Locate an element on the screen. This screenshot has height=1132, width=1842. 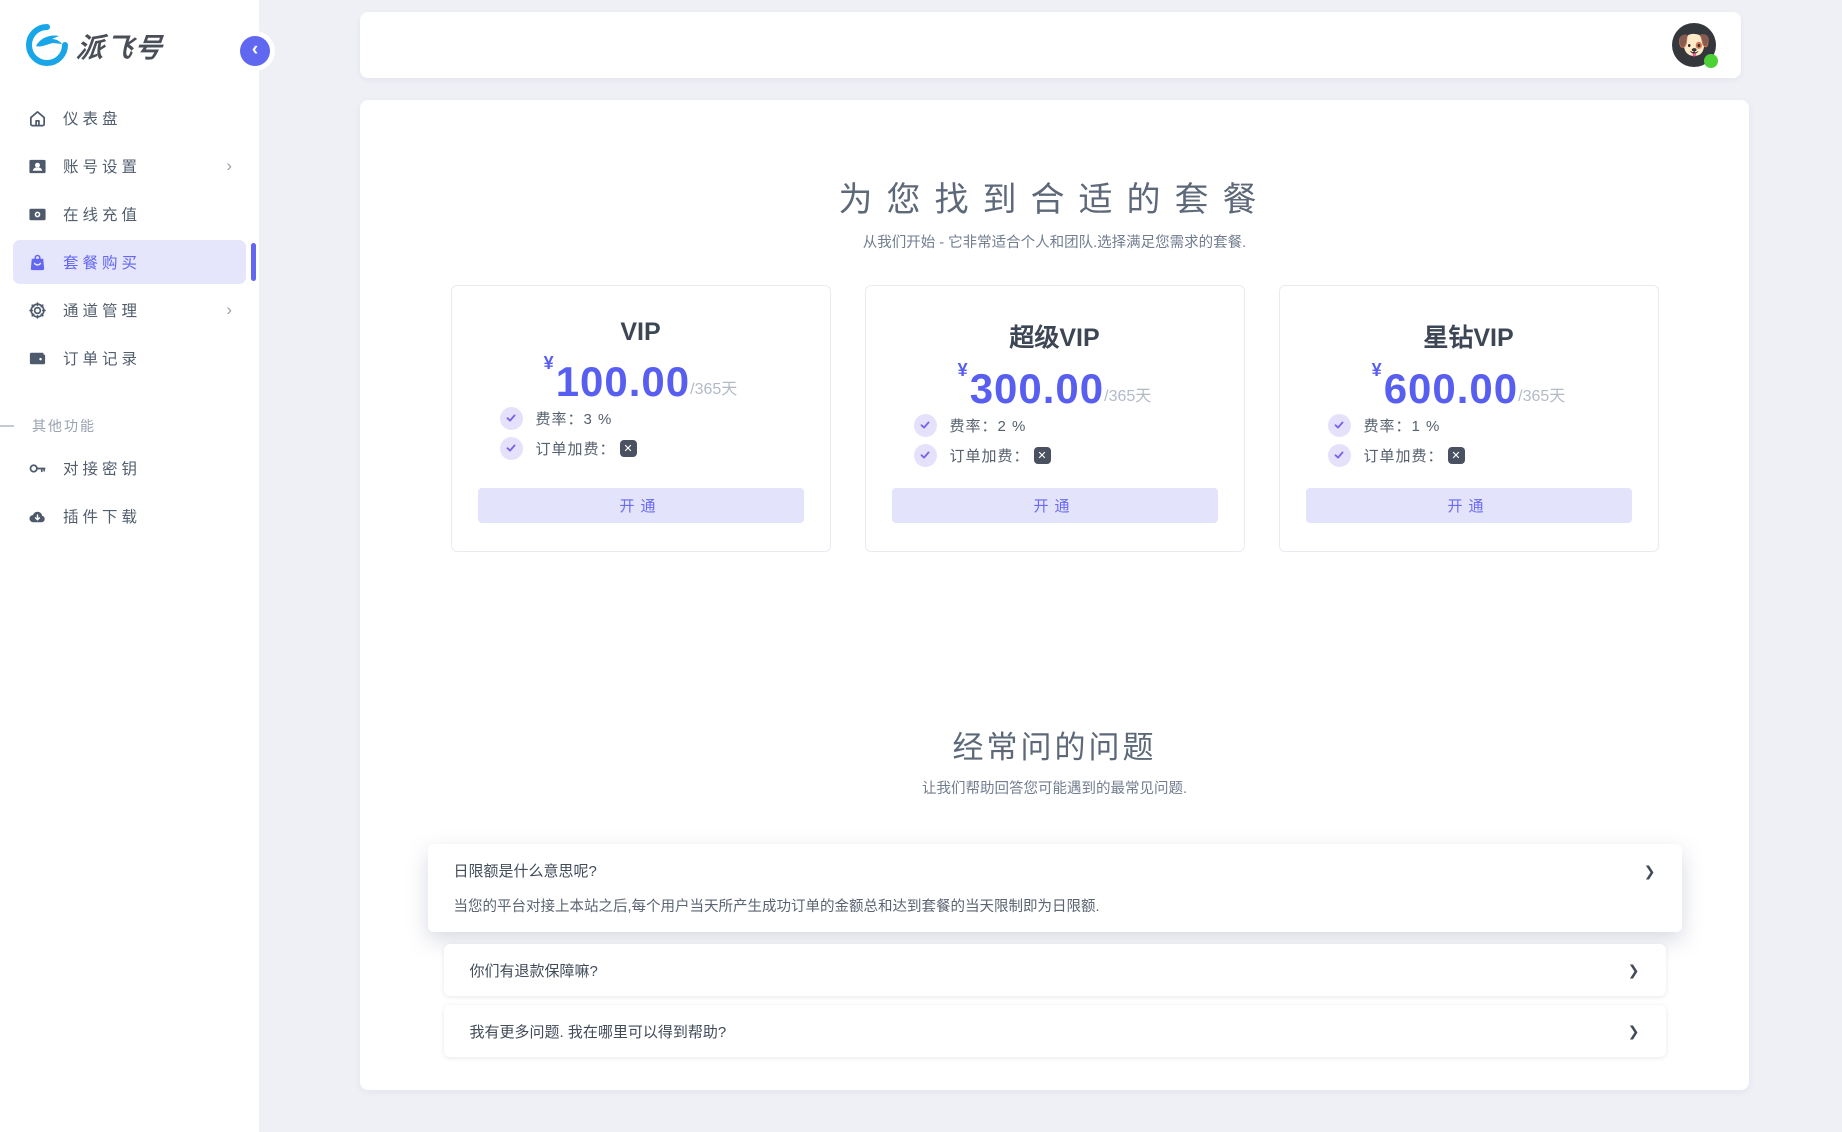
sidebar-item-label: 对接密钥 is located at coordinates (102, 469).